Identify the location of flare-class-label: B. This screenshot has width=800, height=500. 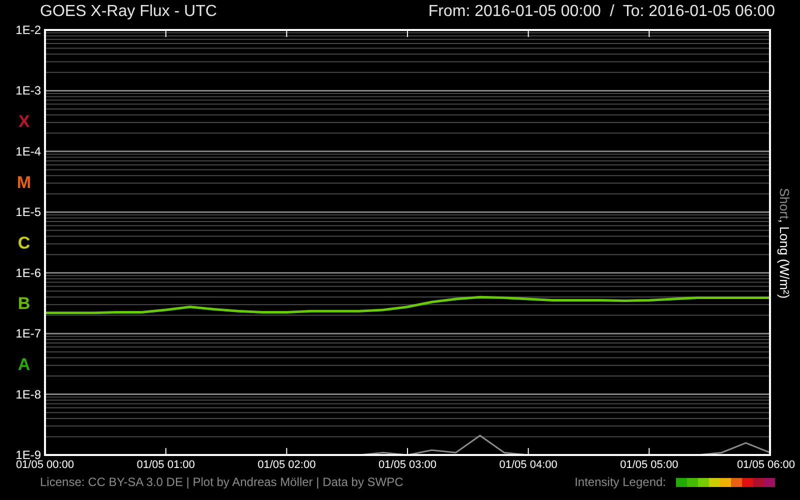
(24, 304).